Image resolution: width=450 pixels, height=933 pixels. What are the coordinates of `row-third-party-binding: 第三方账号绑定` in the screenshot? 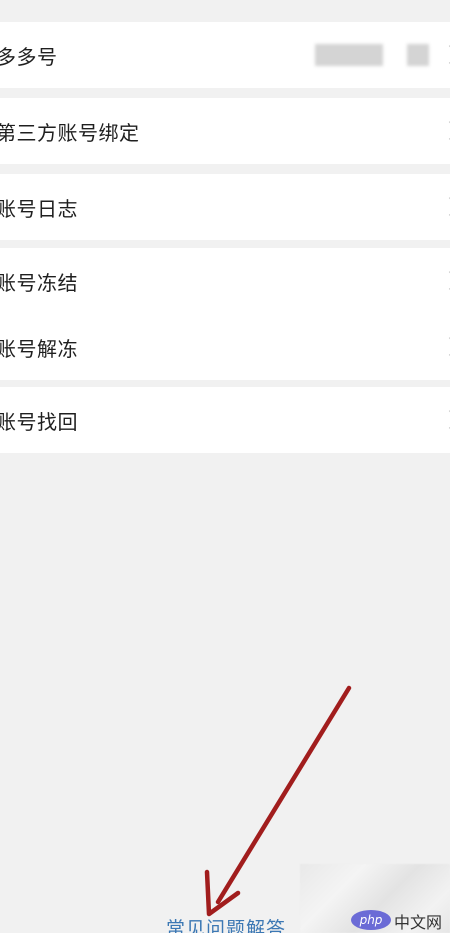 It's located at (225, 131).